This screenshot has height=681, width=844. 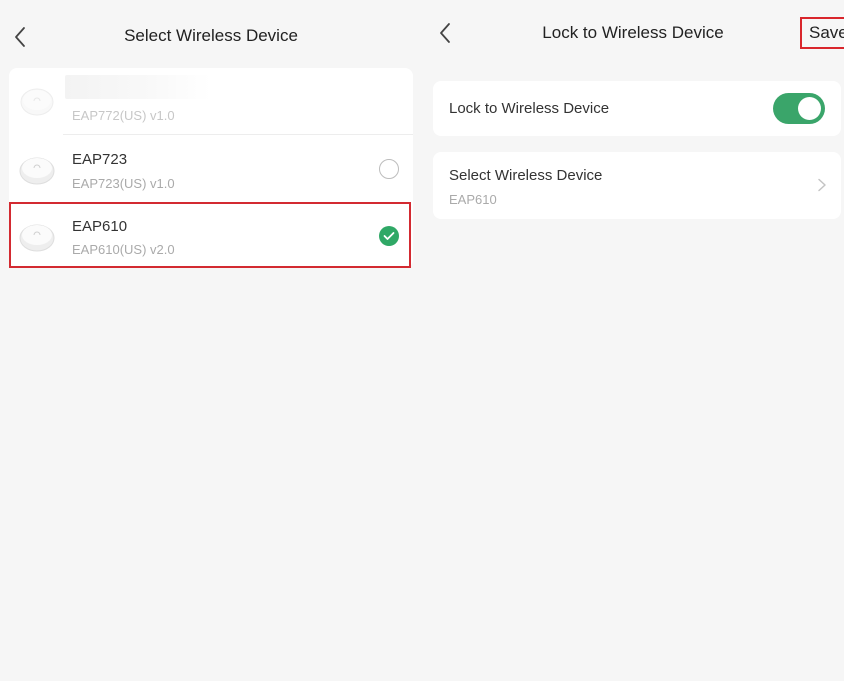 I want to click on page-title: Lock to Wireless Device, so click(x=633, y=32).